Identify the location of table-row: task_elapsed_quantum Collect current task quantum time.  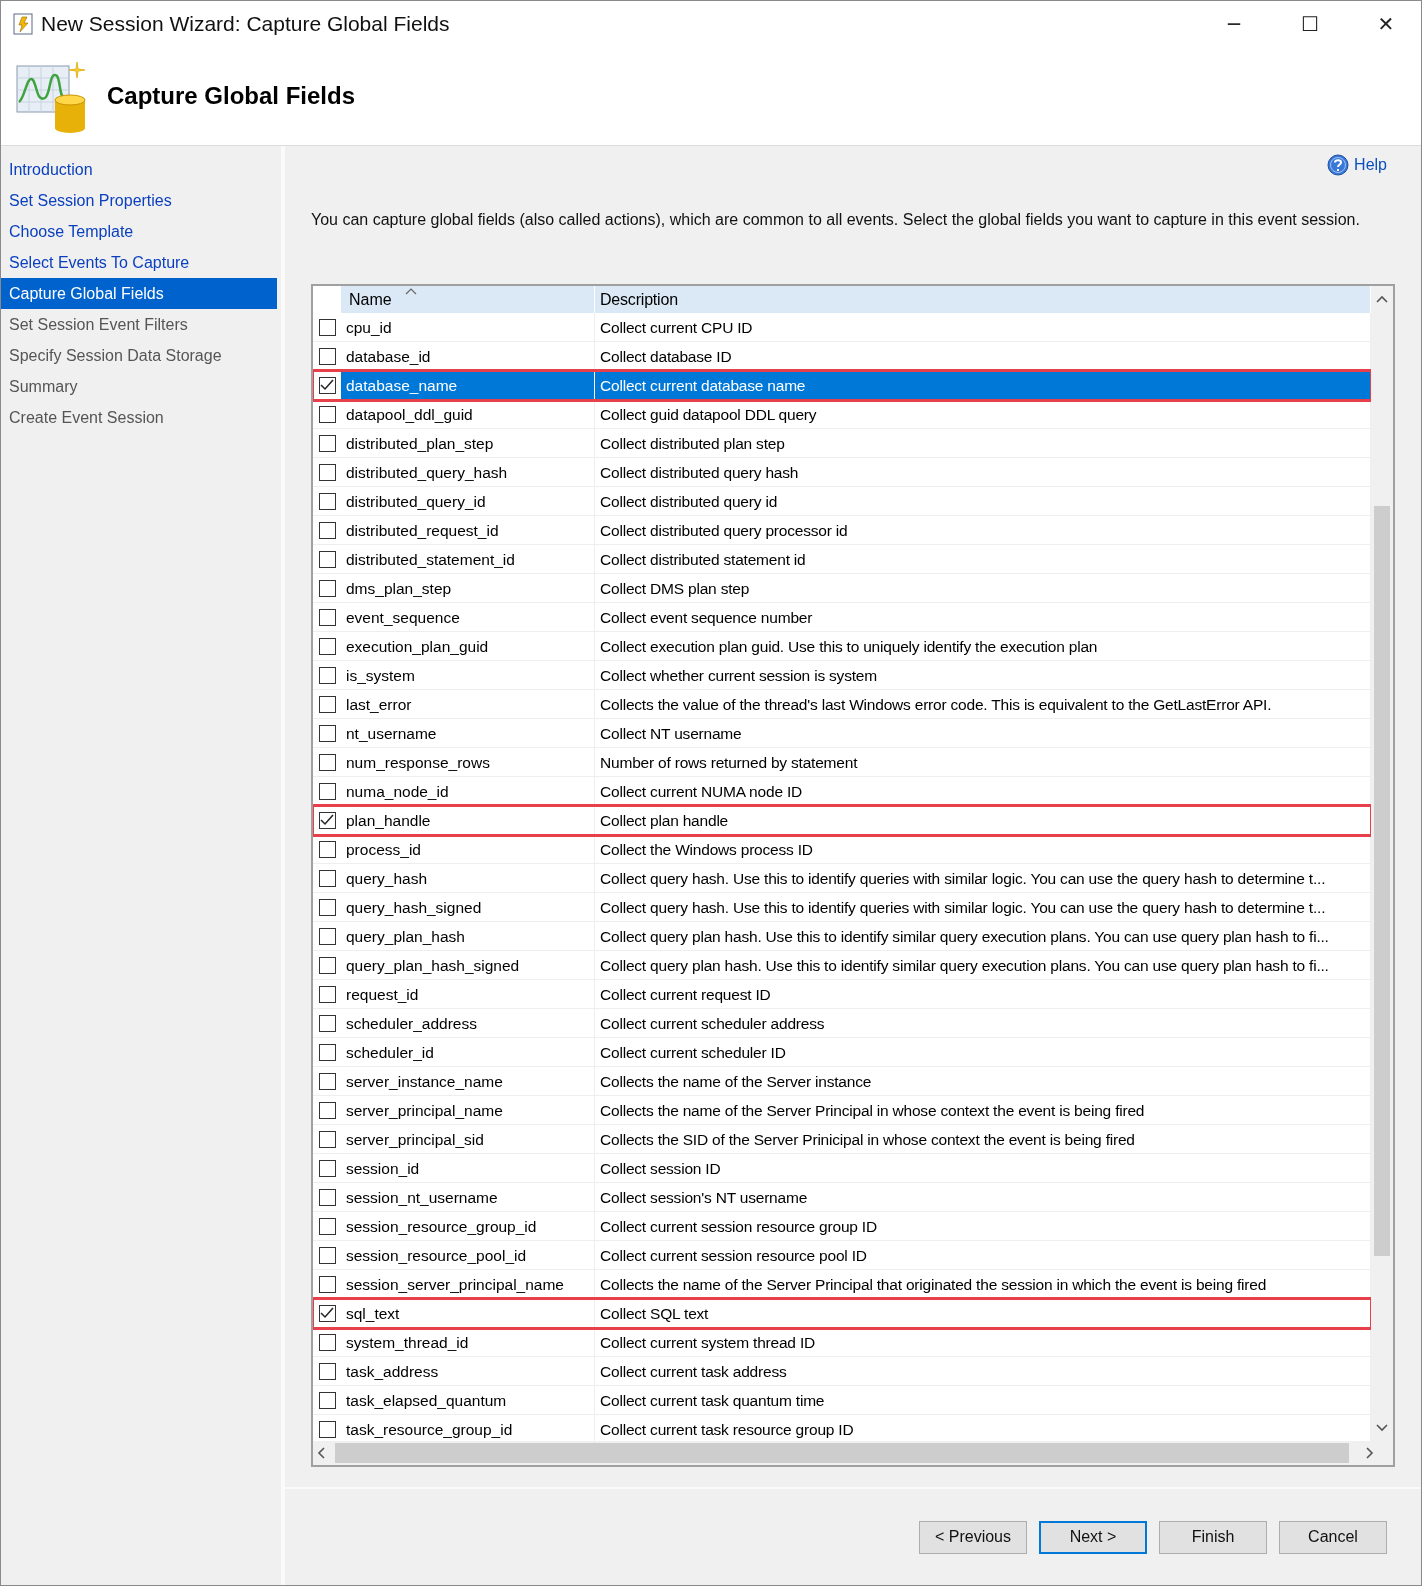
(842, 1400).